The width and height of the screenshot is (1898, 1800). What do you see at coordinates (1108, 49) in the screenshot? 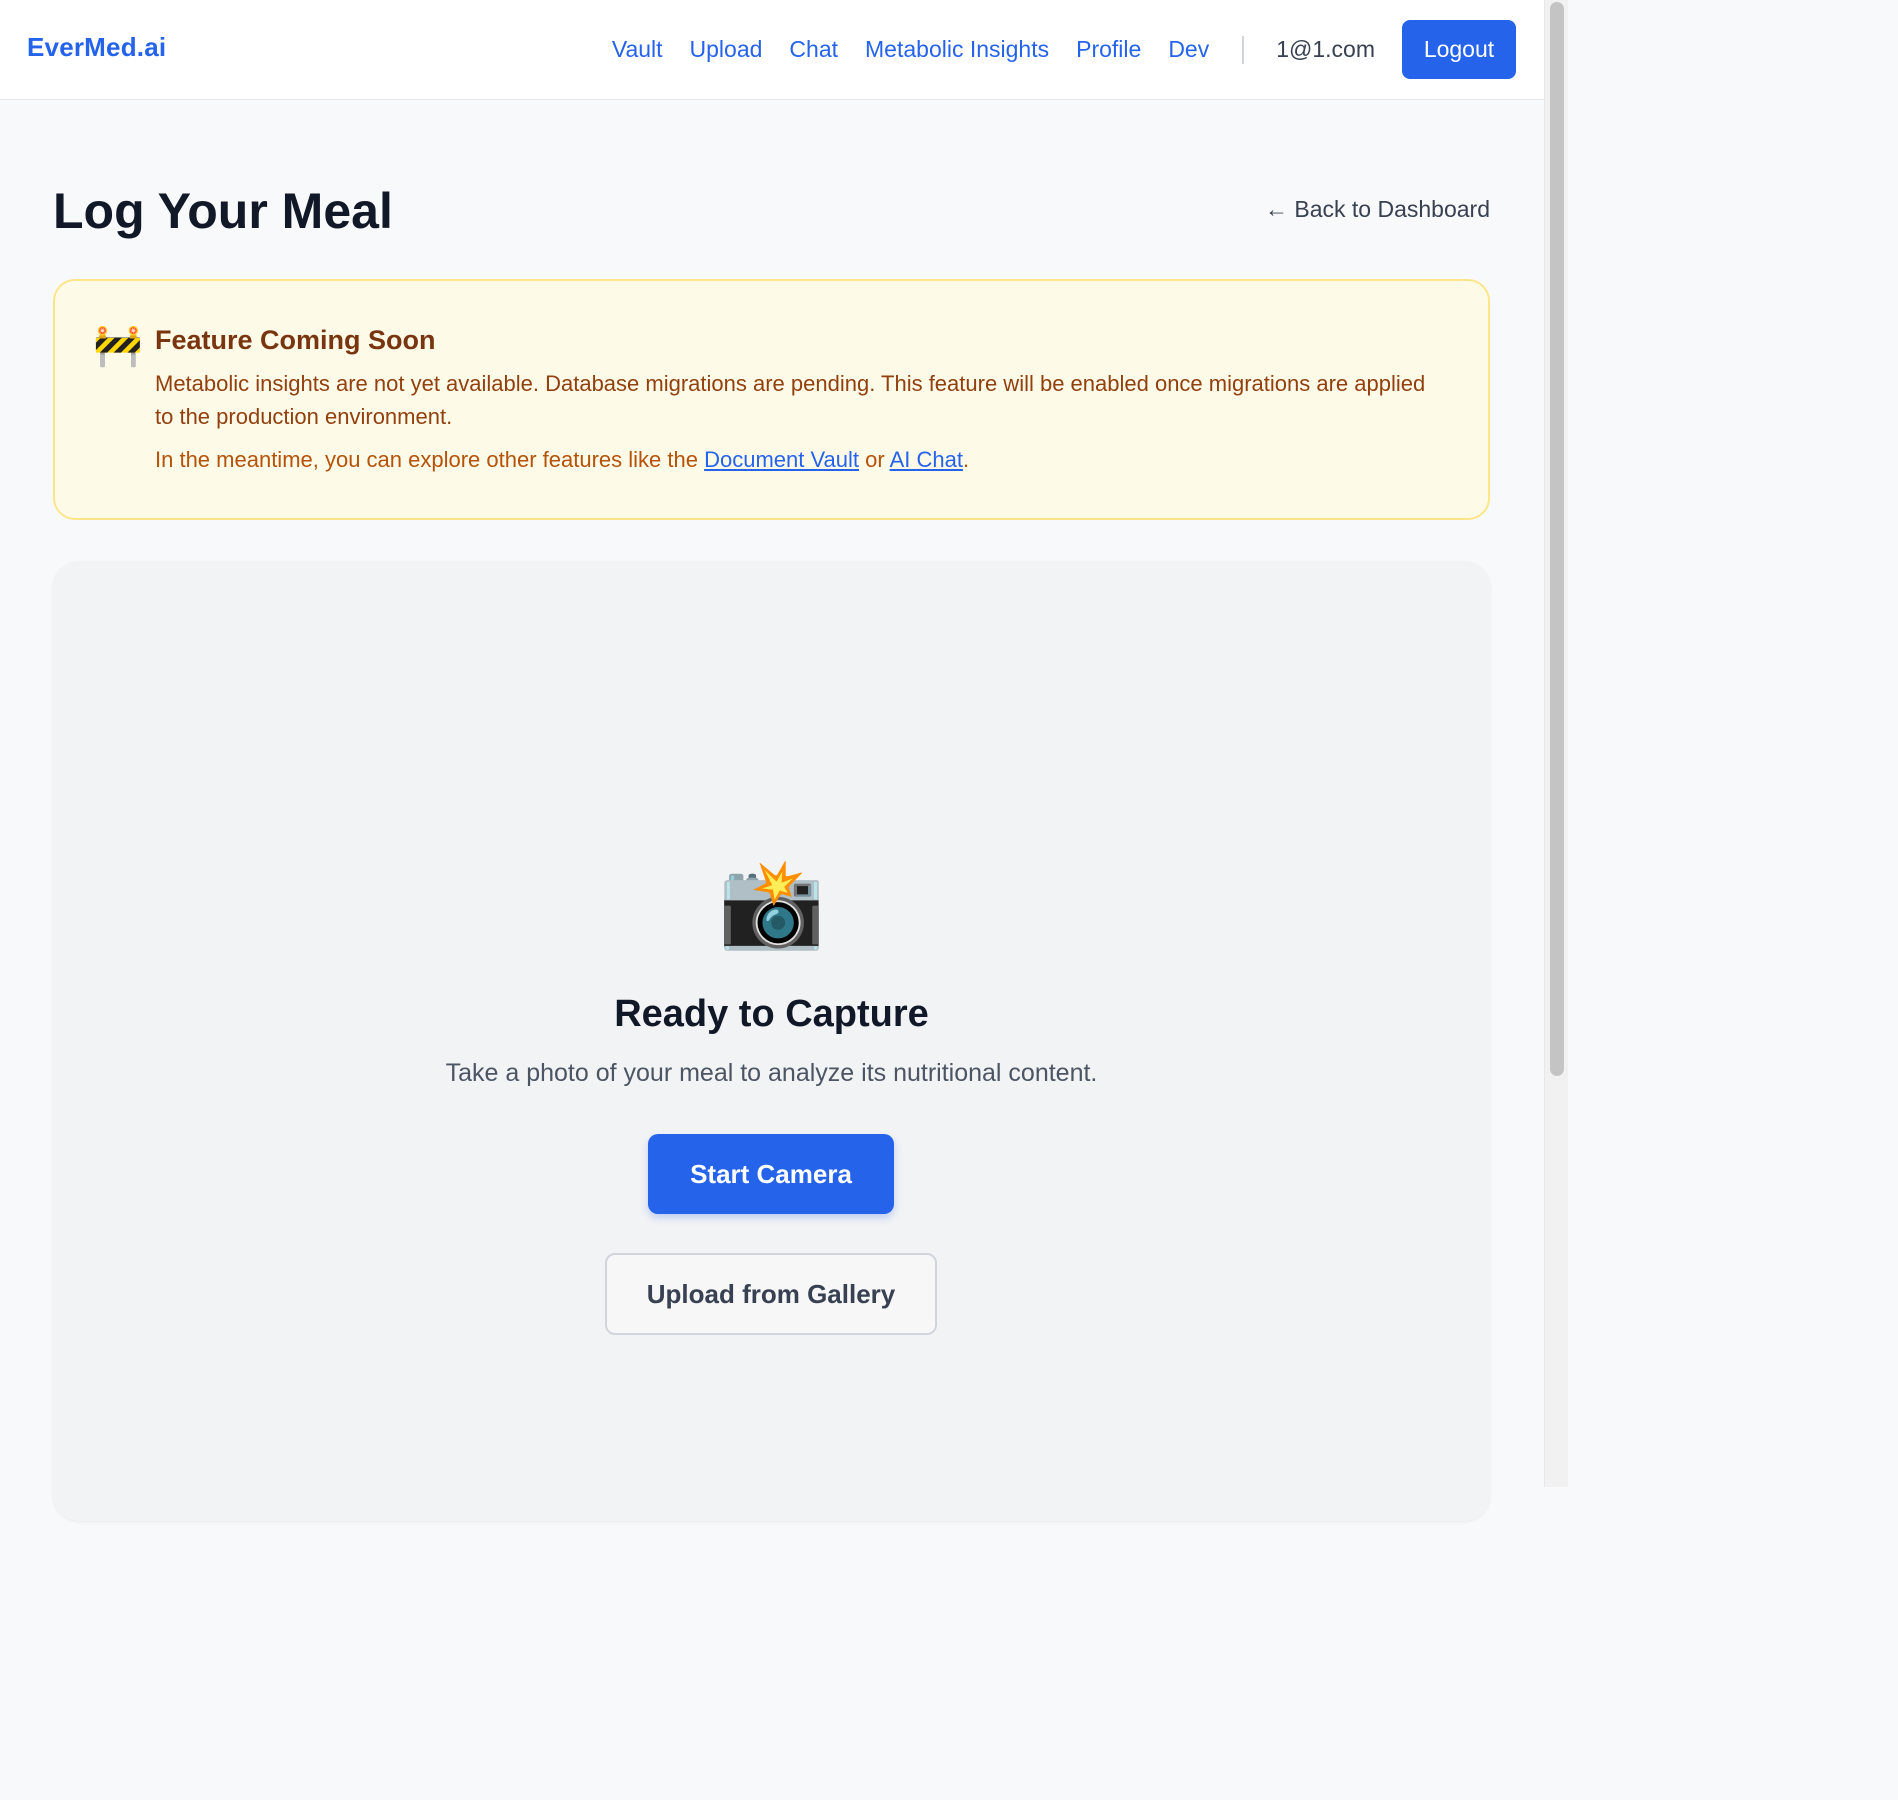
I see `nav-link-profile: Profile` at bounding box center [1108, 49].